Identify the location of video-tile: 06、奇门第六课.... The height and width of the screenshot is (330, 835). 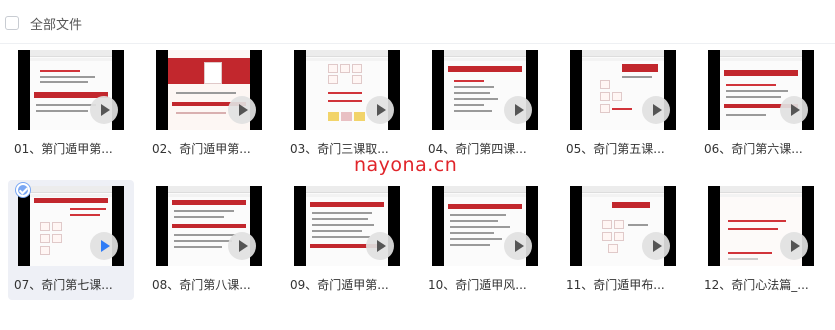
(761, 104).